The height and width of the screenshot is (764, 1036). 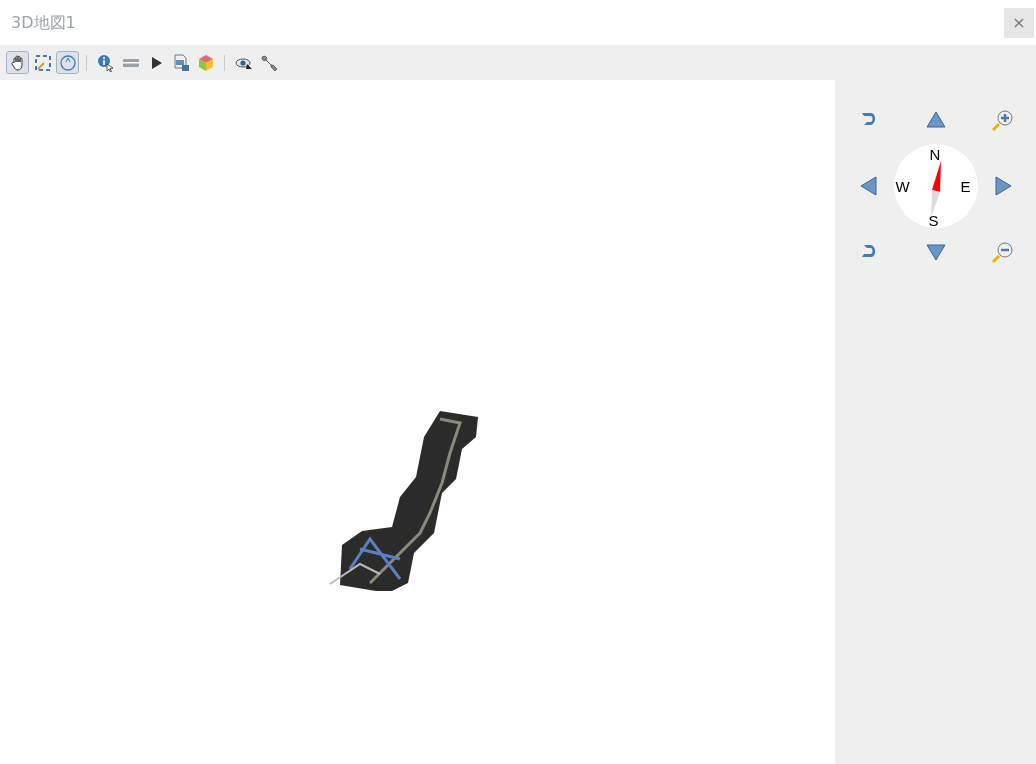 What do you see at coordinates (933, 220) in the screenshot?
I see `compass-label: S` at bounding box center [933, 220].